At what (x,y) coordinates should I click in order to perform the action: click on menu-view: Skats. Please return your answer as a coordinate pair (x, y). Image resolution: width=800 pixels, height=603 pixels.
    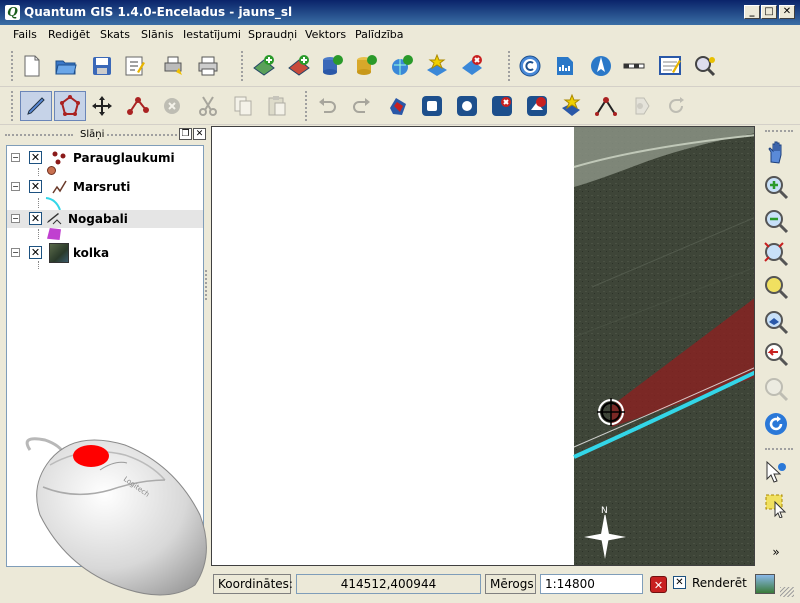
    Looking at the image, I should click on (115, 34).